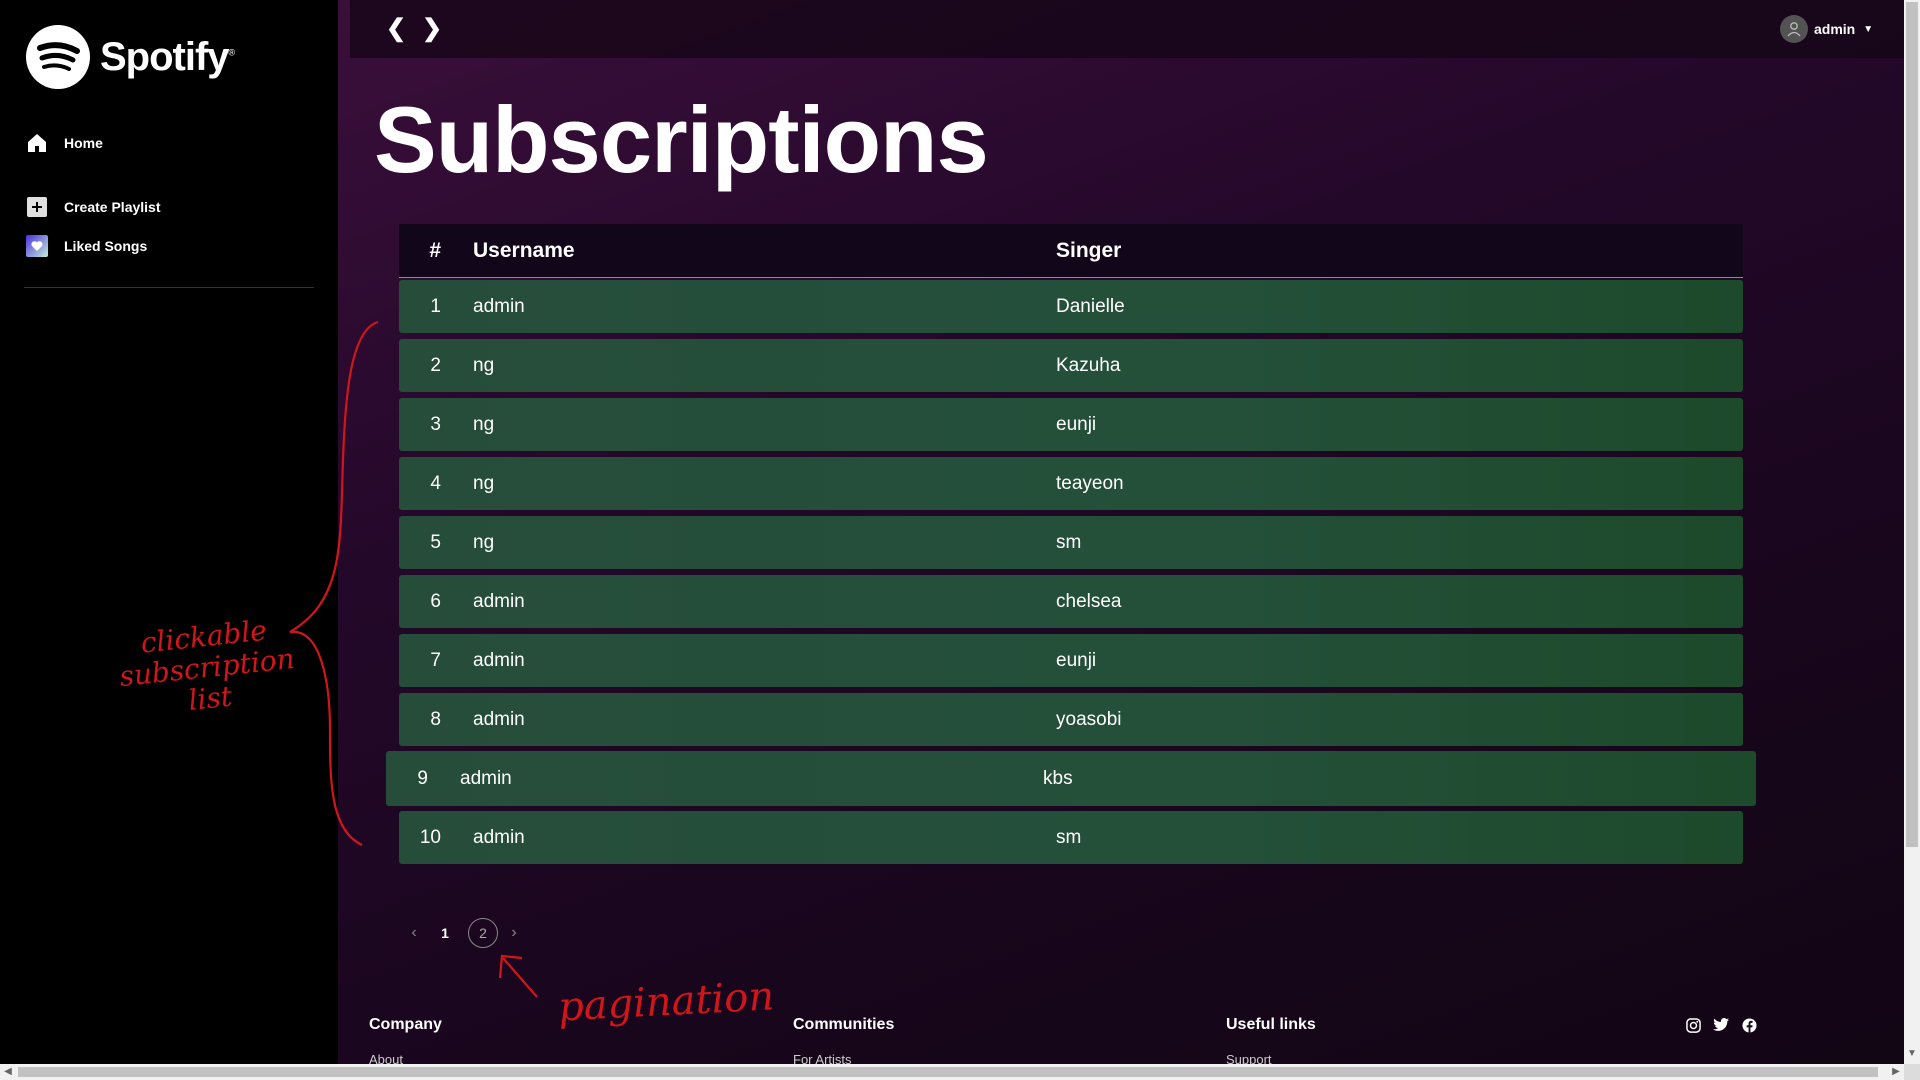 The width and height of the screenshot is (1920, 1080). What do you see at coordinates (232, 52) in the screenshot?
I see `registered-mark: ®` at bounding box center [232, 52].